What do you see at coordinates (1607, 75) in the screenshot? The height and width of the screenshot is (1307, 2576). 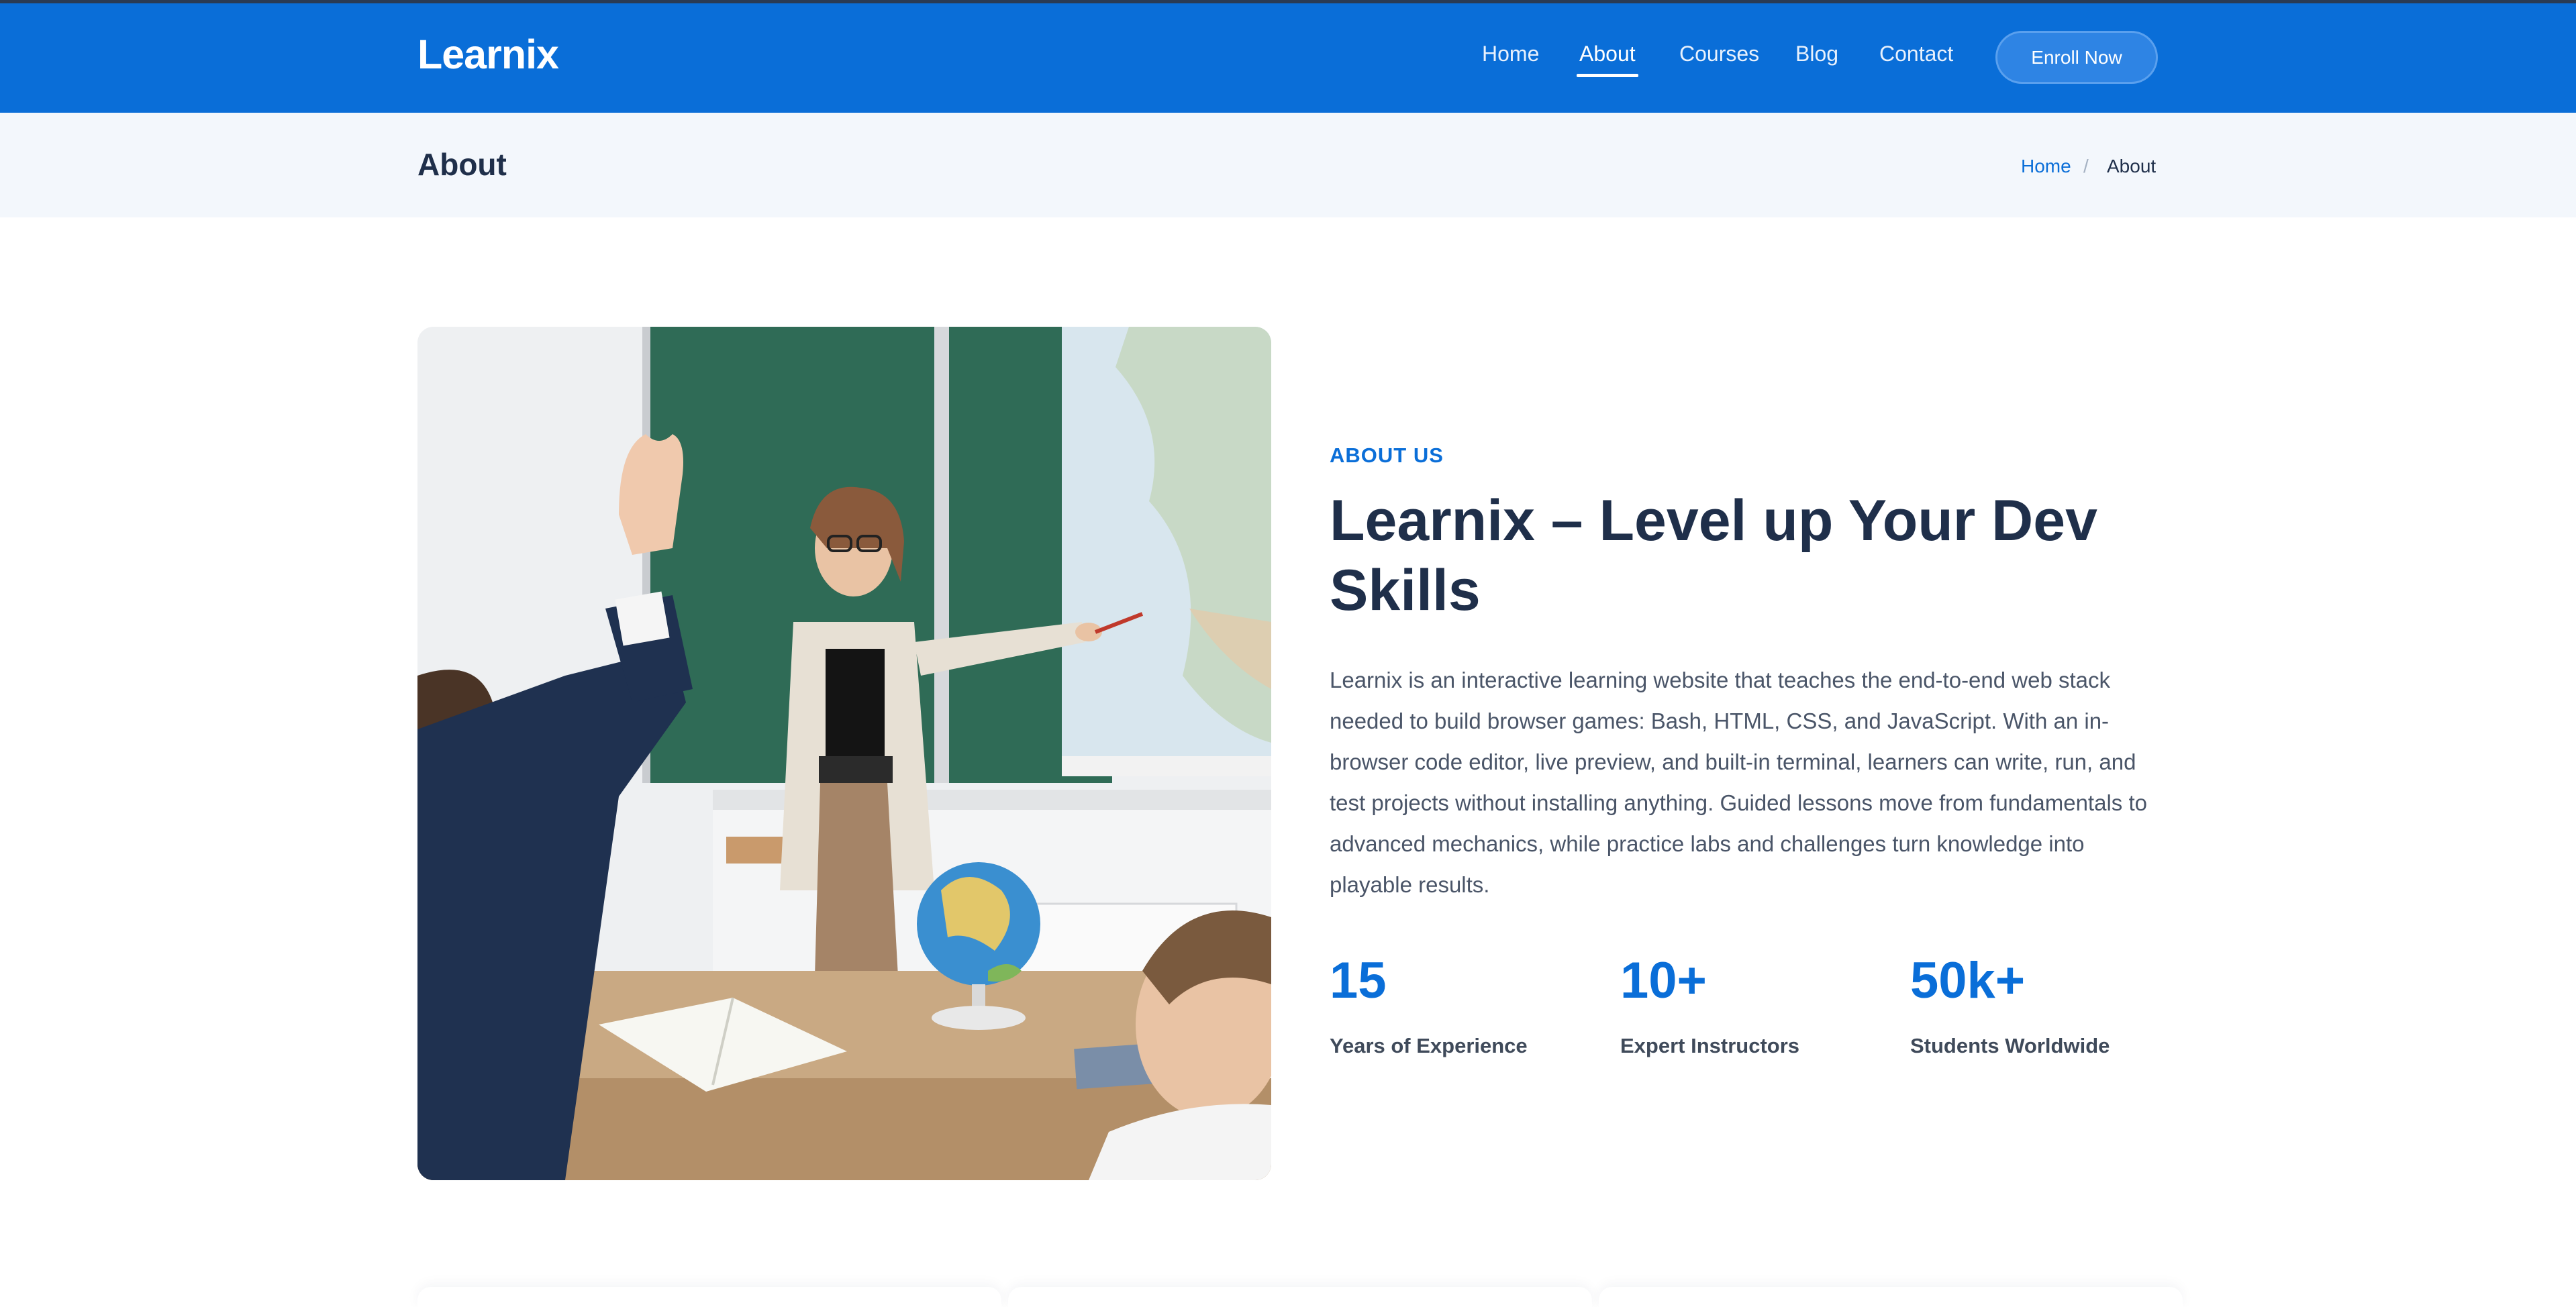 I see `nav-active-indicator` at bounding box center [1607, 75].